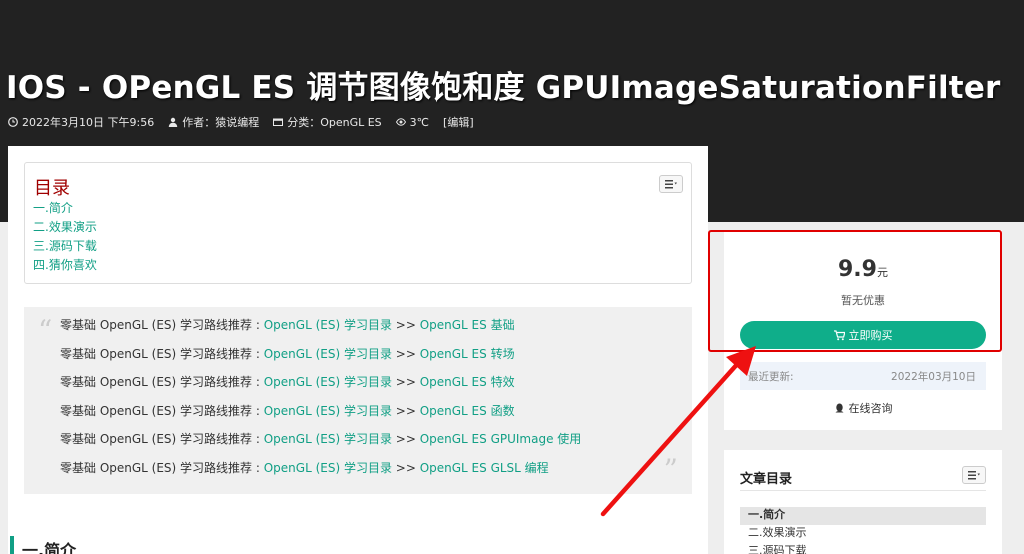 This screenshot has width=1024, height=554. I want to click on sidebar-toc-item: 二.效果演示, so click(863, 534).